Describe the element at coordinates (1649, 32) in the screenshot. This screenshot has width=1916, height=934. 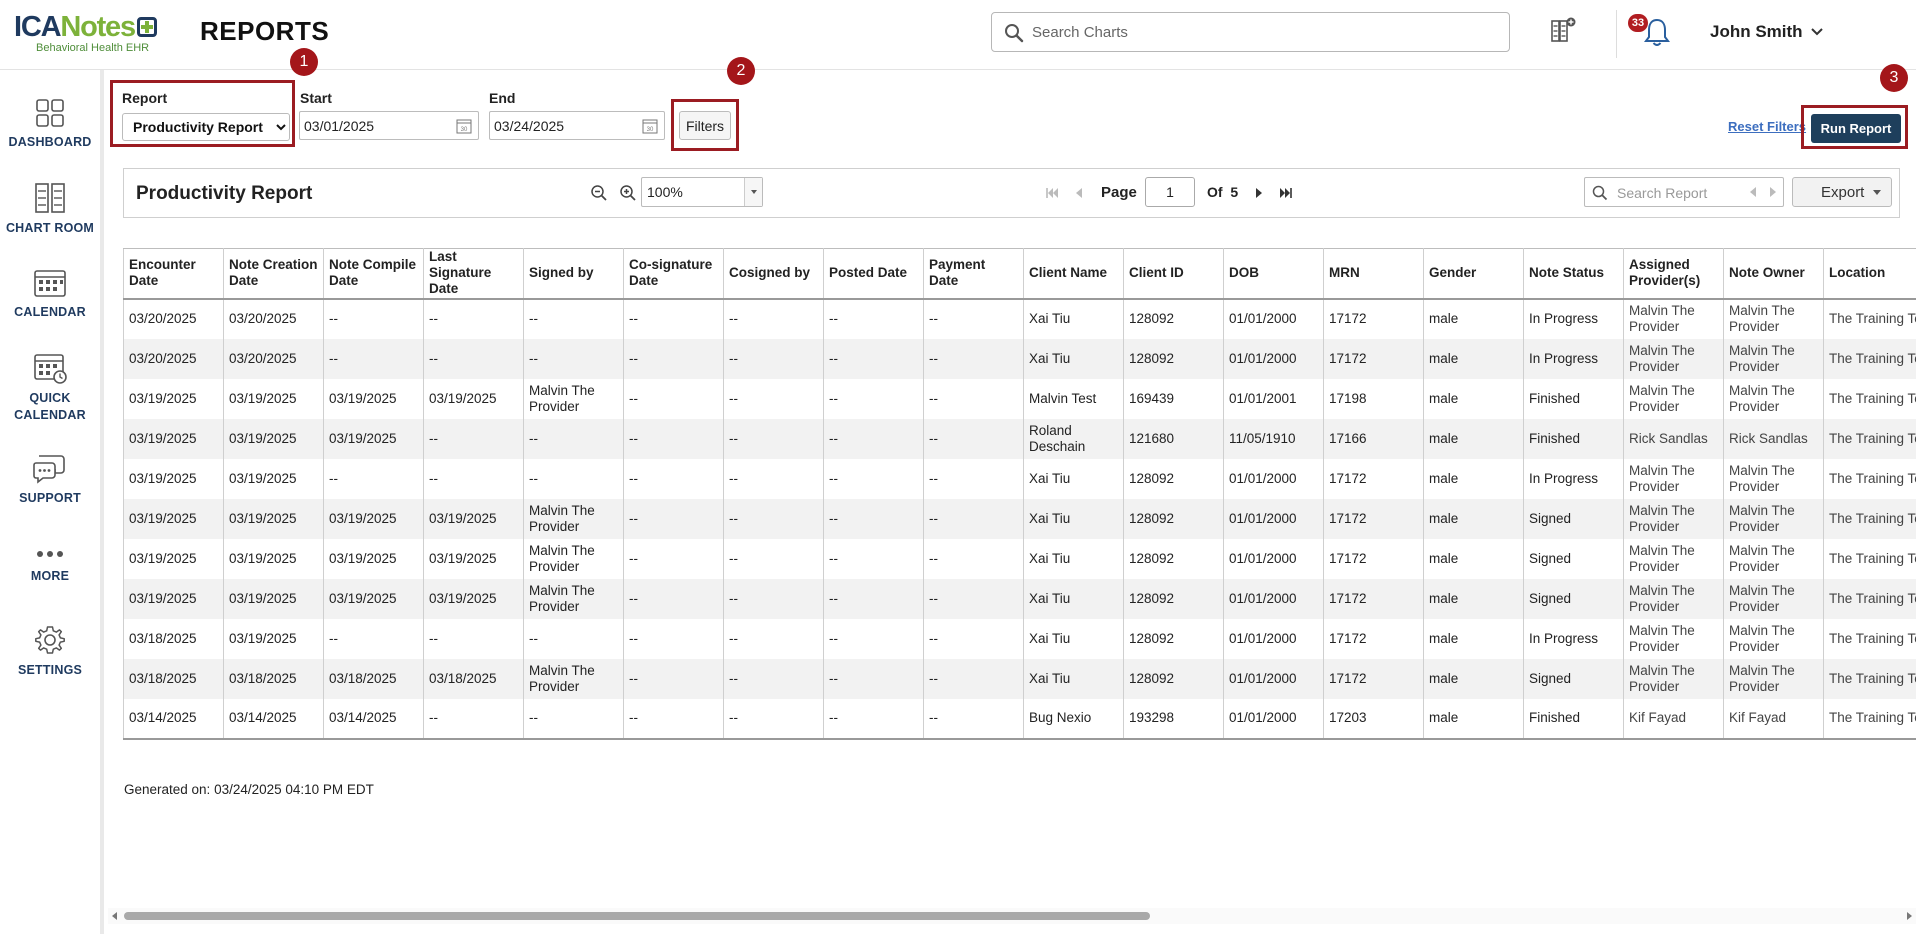
I see `notifications-button: 33` at that location.